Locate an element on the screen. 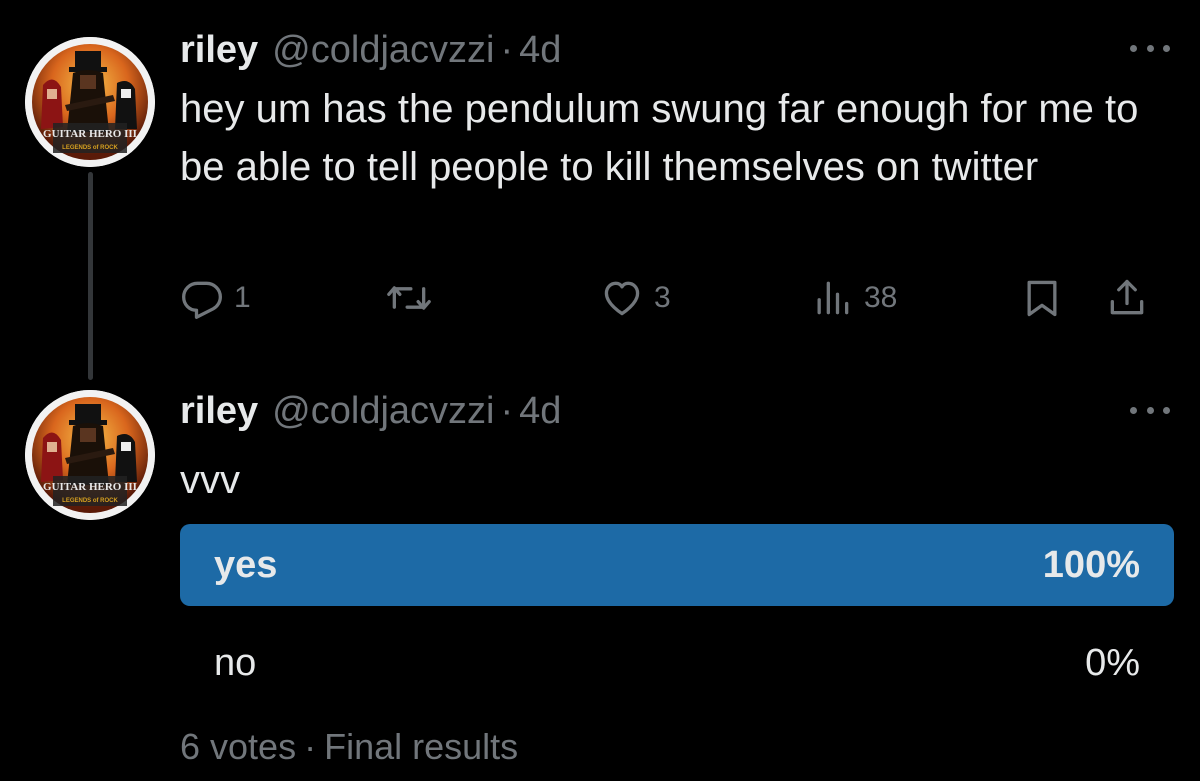 Image resolution: width=1200 pixels, height=781 pixels. poll-footer: 6 votes · Final results is located at coordinates (349, 747).